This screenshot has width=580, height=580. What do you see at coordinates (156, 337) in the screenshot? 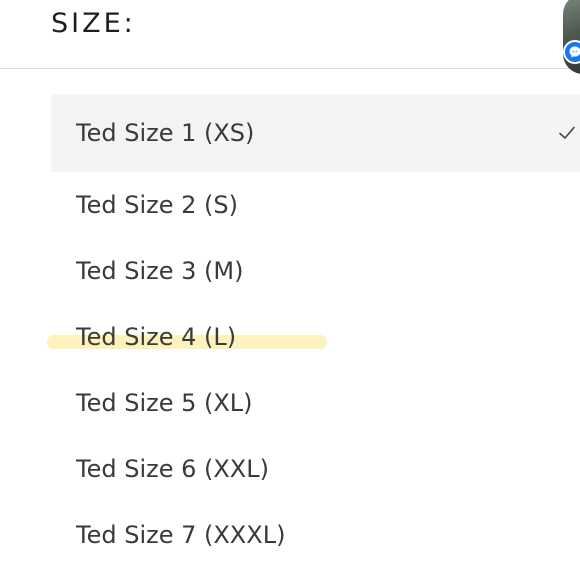
I see `size-option-label: Ted Size 4 (L)` at bounding box center [156, 337].